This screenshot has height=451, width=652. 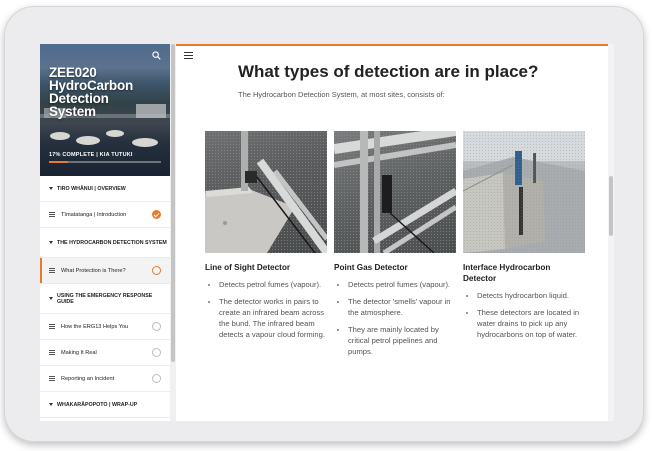 I want to click on section-label: USING THE EMERGENCY RESPONSE GUIDE, so click(x=105, y=298).